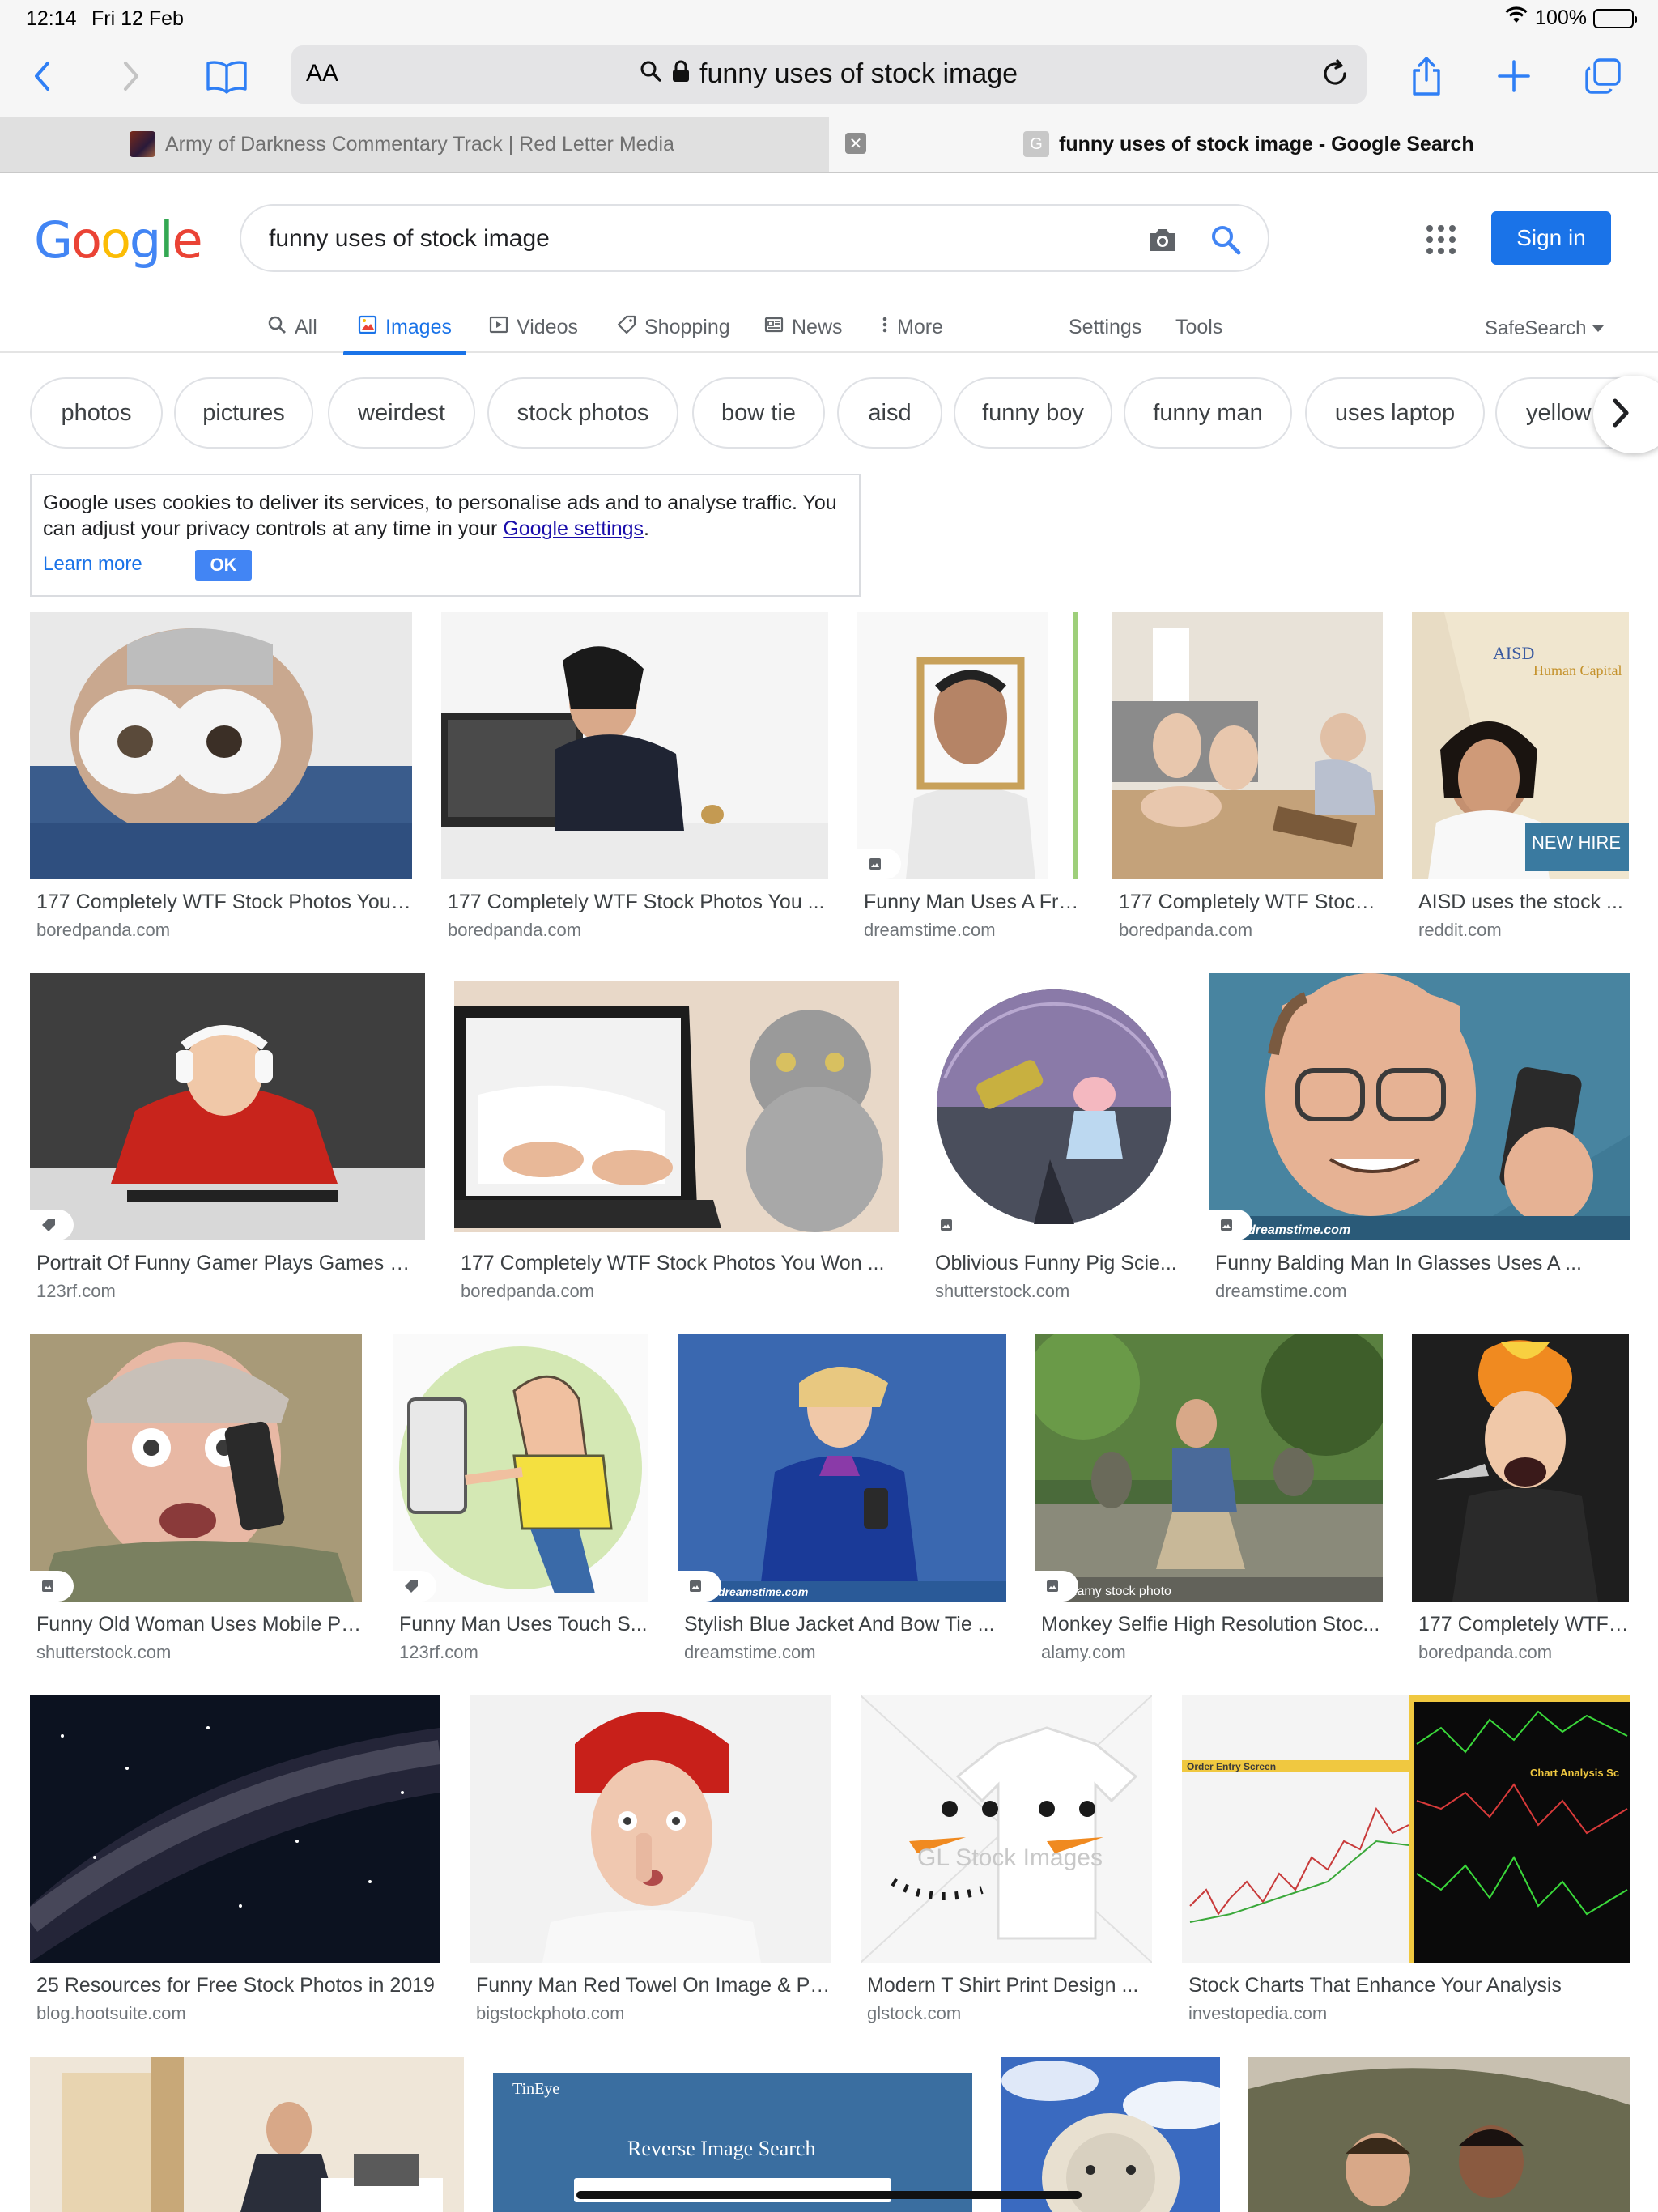 This screenshot has height=2212, width=1658. Describe the element at coordinates (1226, 240) in the screenshot. I see `search-icon` at that location.